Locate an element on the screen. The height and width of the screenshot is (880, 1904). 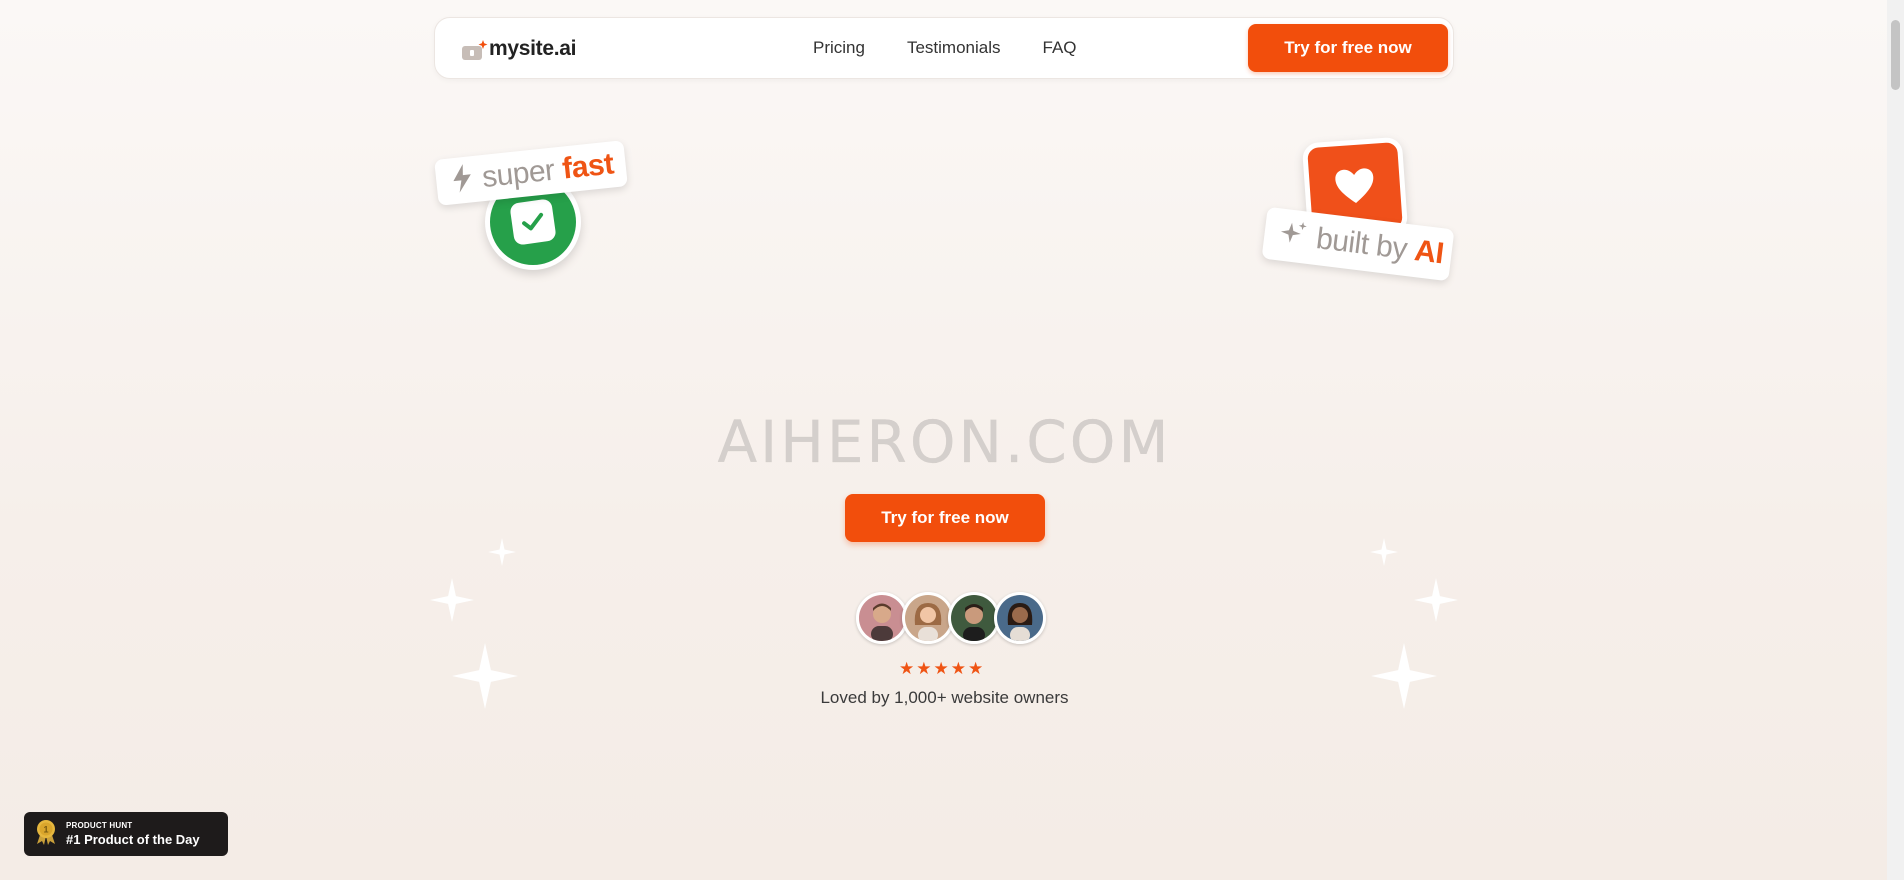
product-hunt-title: #1 Product of the Day is located at coordinates (133, 839).